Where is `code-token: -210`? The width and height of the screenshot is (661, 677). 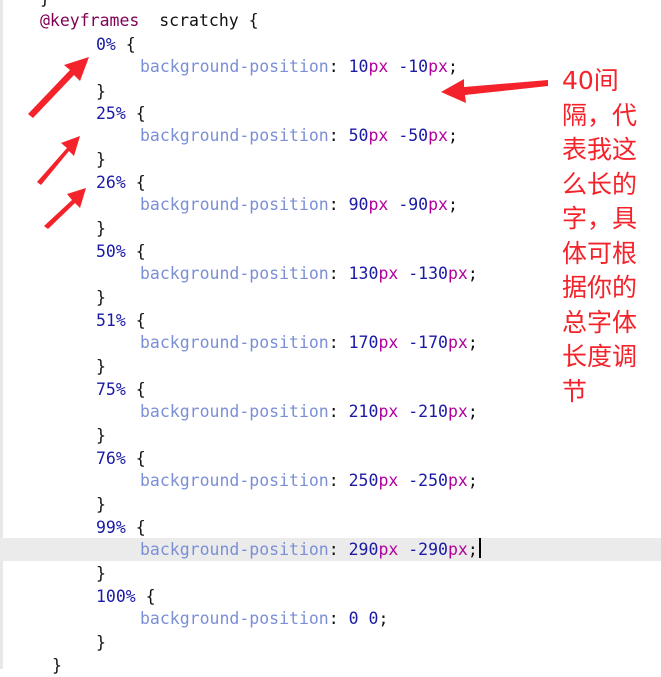 code-token: -210 is located at coordinates (428, 411).